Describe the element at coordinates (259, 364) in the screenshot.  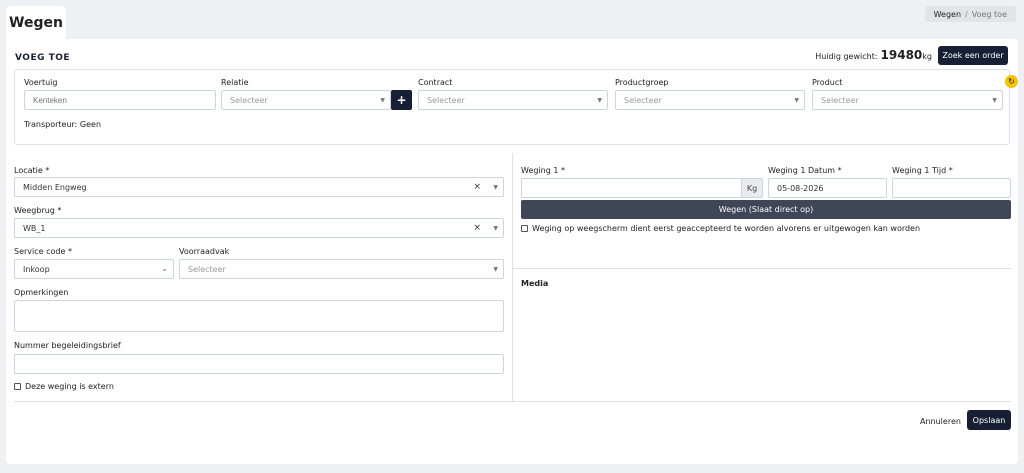
I see `begeleidingsbrief-input` at that location.